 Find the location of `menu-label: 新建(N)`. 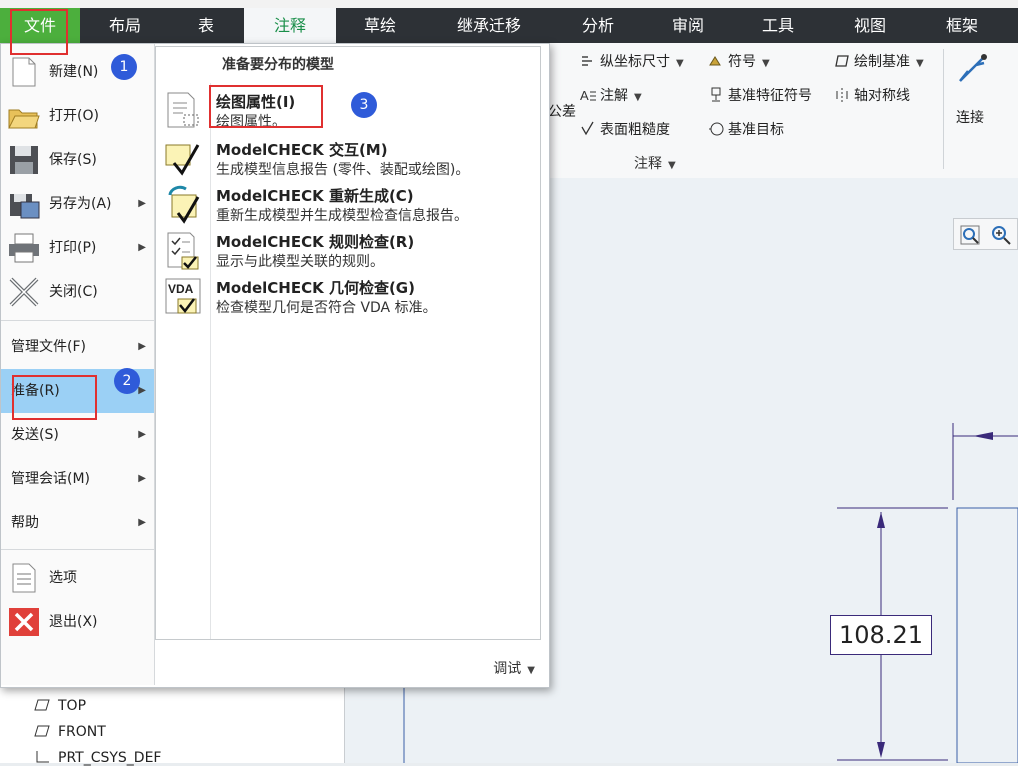

menu-label: 新建(N) is located at coordinates (74, 72).